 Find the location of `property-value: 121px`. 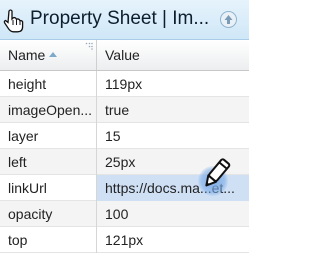

property-value: 121px is located at coordinates (173, 240).